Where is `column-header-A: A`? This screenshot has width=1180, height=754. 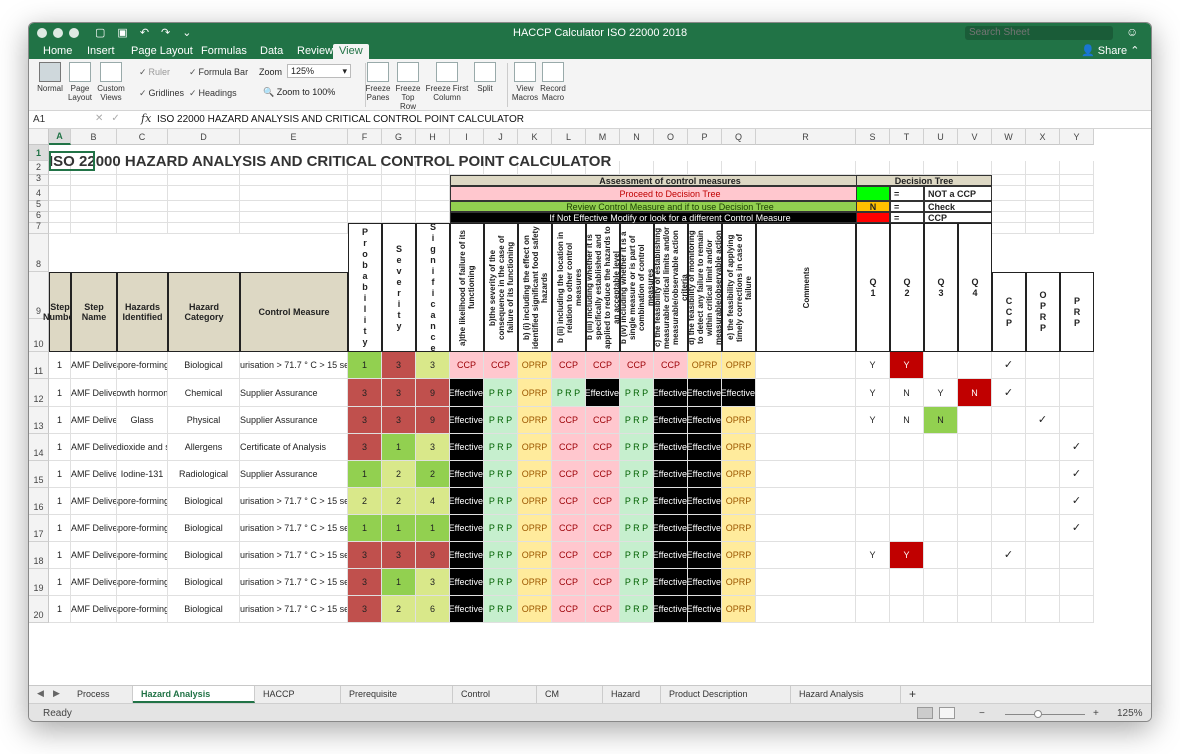 column-header-A: A is located at coordinates (60, 137).